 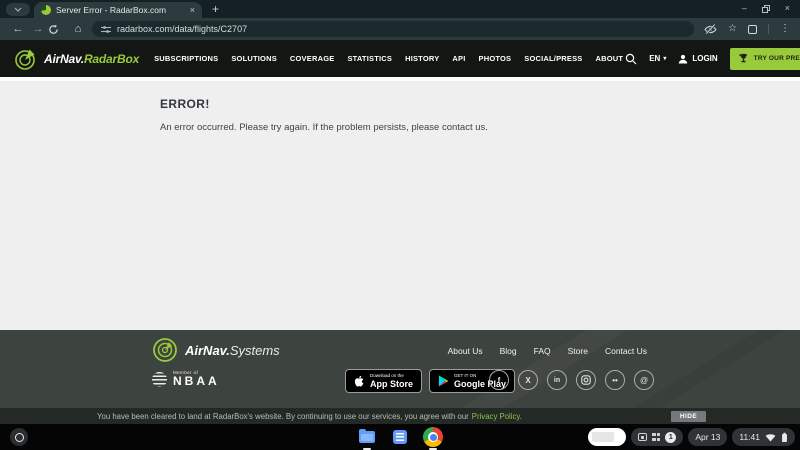 I want to click on reload-button, so click(x=58, y=29).